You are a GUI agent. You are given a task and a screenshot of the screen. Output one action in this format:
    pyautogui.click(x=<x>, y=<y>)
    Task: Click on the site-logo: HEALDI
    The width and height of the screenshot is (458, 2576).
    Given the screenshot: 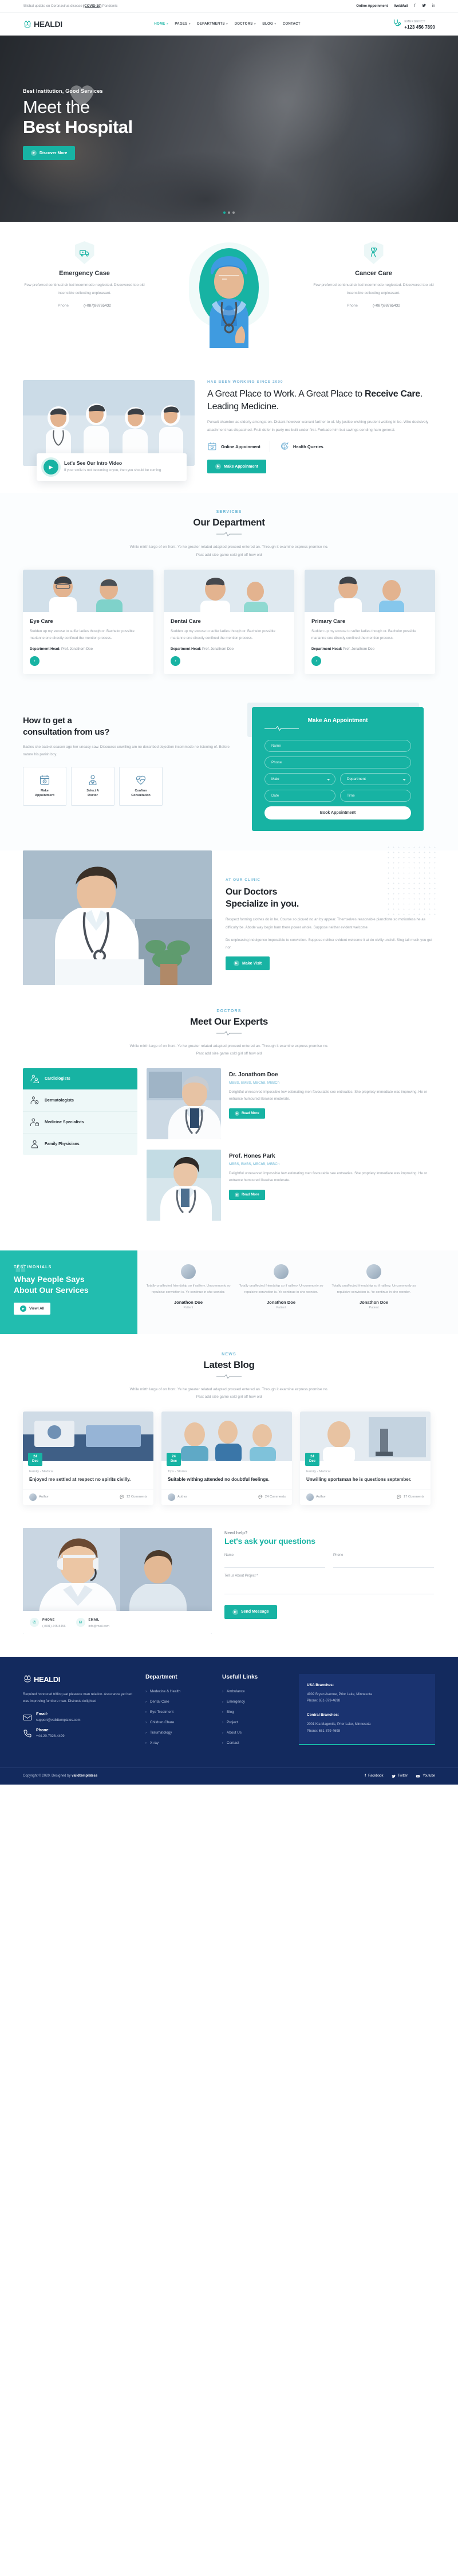 What is the action you would take?
    pyautogui.click(x=43, y=24)
    